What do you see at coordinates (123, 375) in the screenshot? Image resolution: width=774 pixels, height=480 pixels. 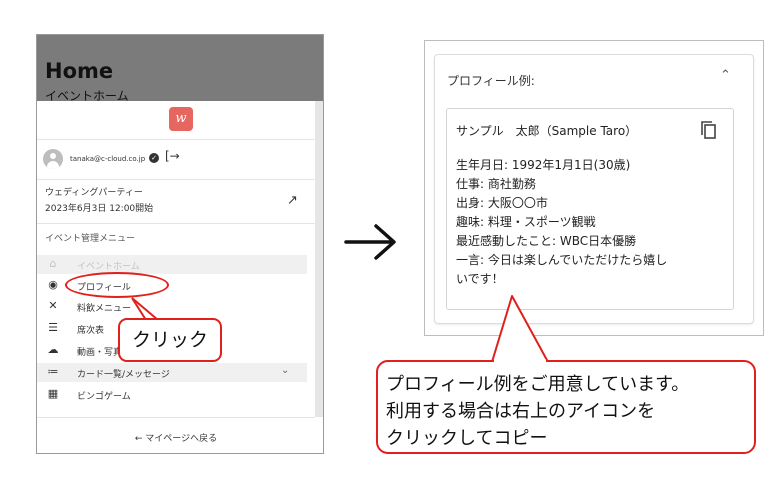 I see `sidebar-item-label: カード一覧/メッセージ` at bounding box center [123, 375].